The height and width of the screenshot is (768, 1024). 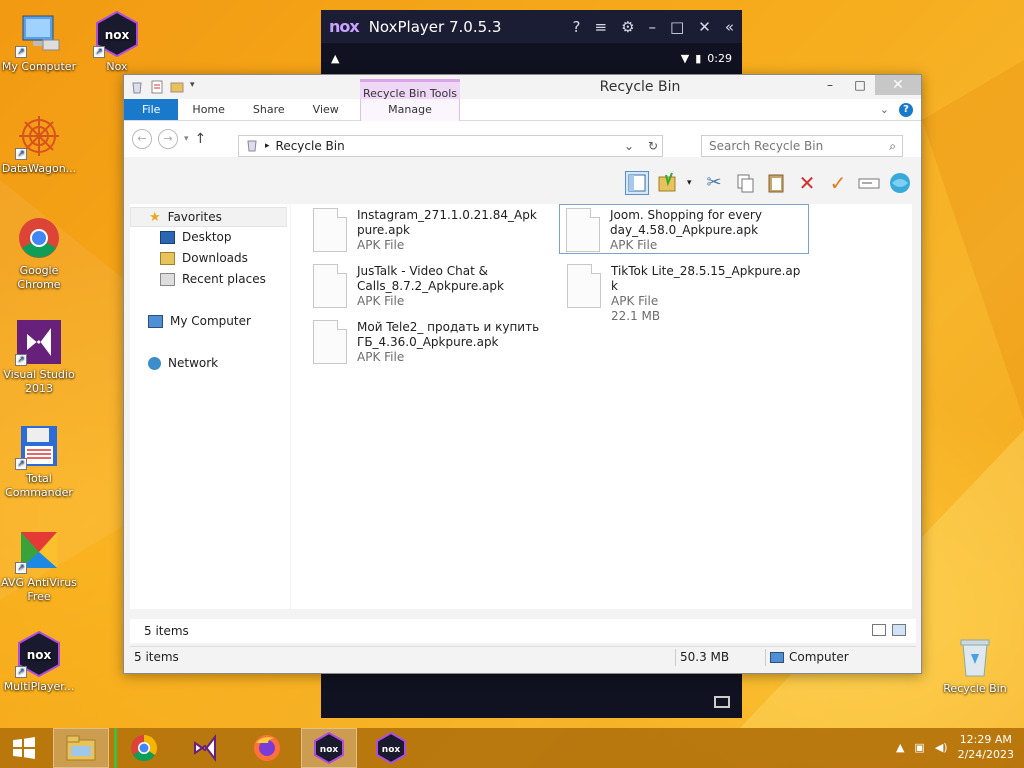 I want to click on preview-pane-icon, so click(x=637, y=183).